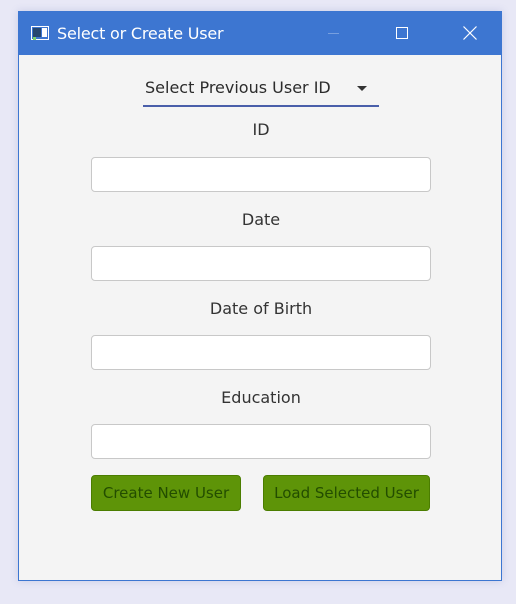 This screenshot has width=516, height=604. I want to click on title-bar: Select or Create User, so click(260, 33).